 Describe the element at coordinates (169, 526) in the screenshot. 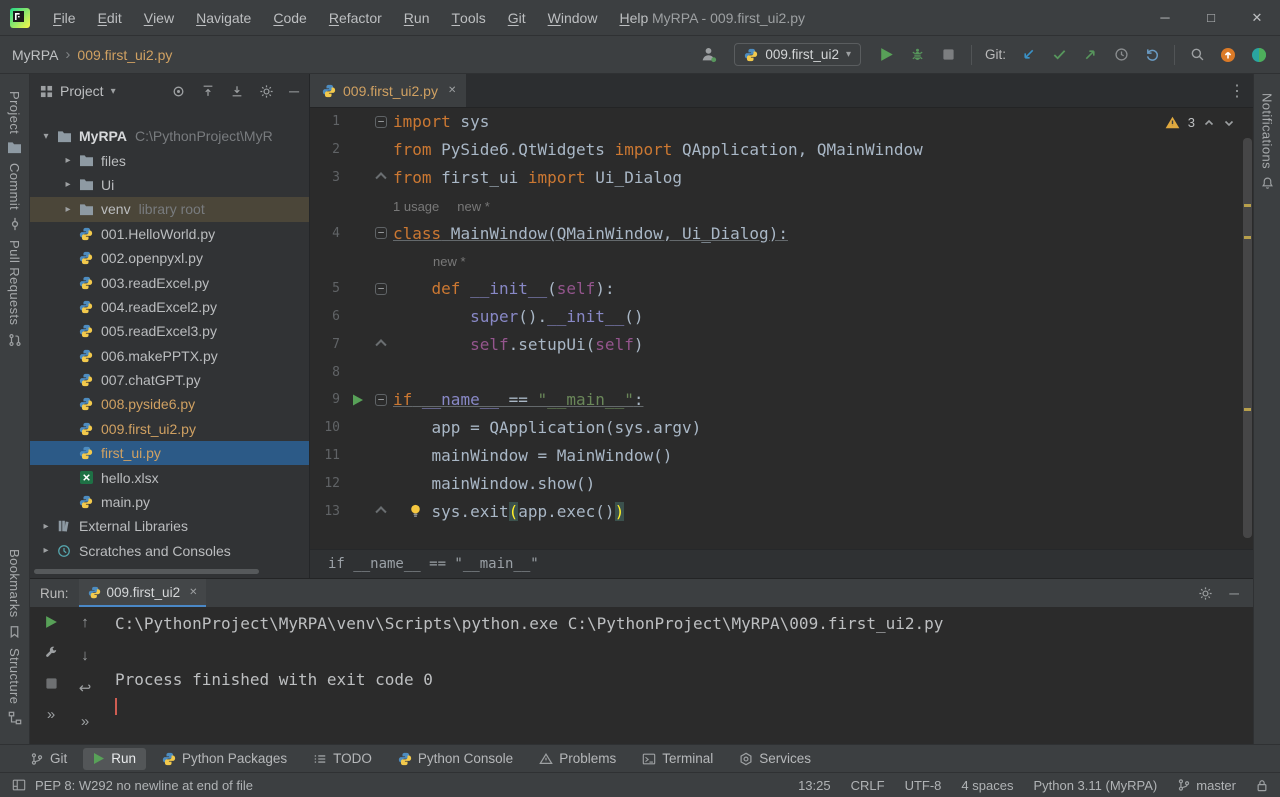

I see `tree-item-external-libraries: ▸ External Libraries` at that location.